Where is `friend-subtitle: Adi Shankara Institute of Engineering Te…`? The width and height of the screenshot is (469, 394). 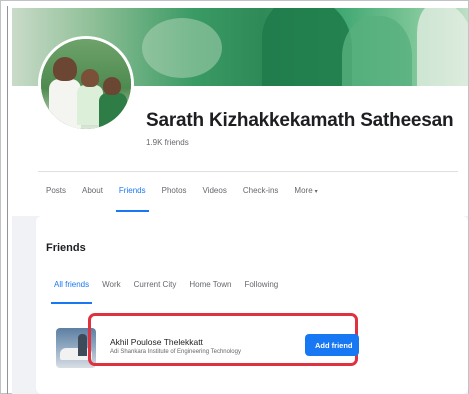 friend-subtitle: Adi Shankara Institute of Engineering Te… is located at coordinates (175, 352).